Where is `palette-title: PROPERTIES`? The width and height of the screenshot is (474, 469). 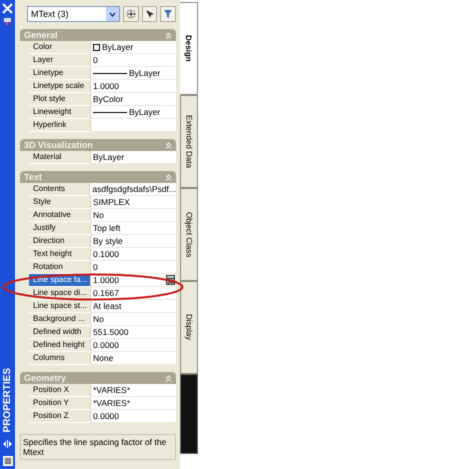
palette-title: PROPERTIES is located at coordinates (8, 400).